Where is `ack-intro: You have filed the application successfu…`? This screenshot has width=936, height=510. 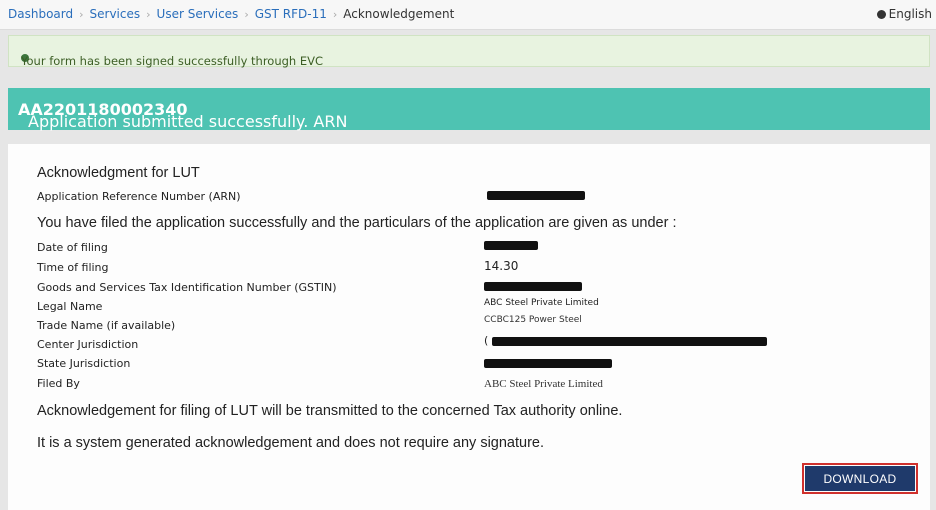
ack-intro: You have filed the application successfu… is located at coordinates (357, 223).